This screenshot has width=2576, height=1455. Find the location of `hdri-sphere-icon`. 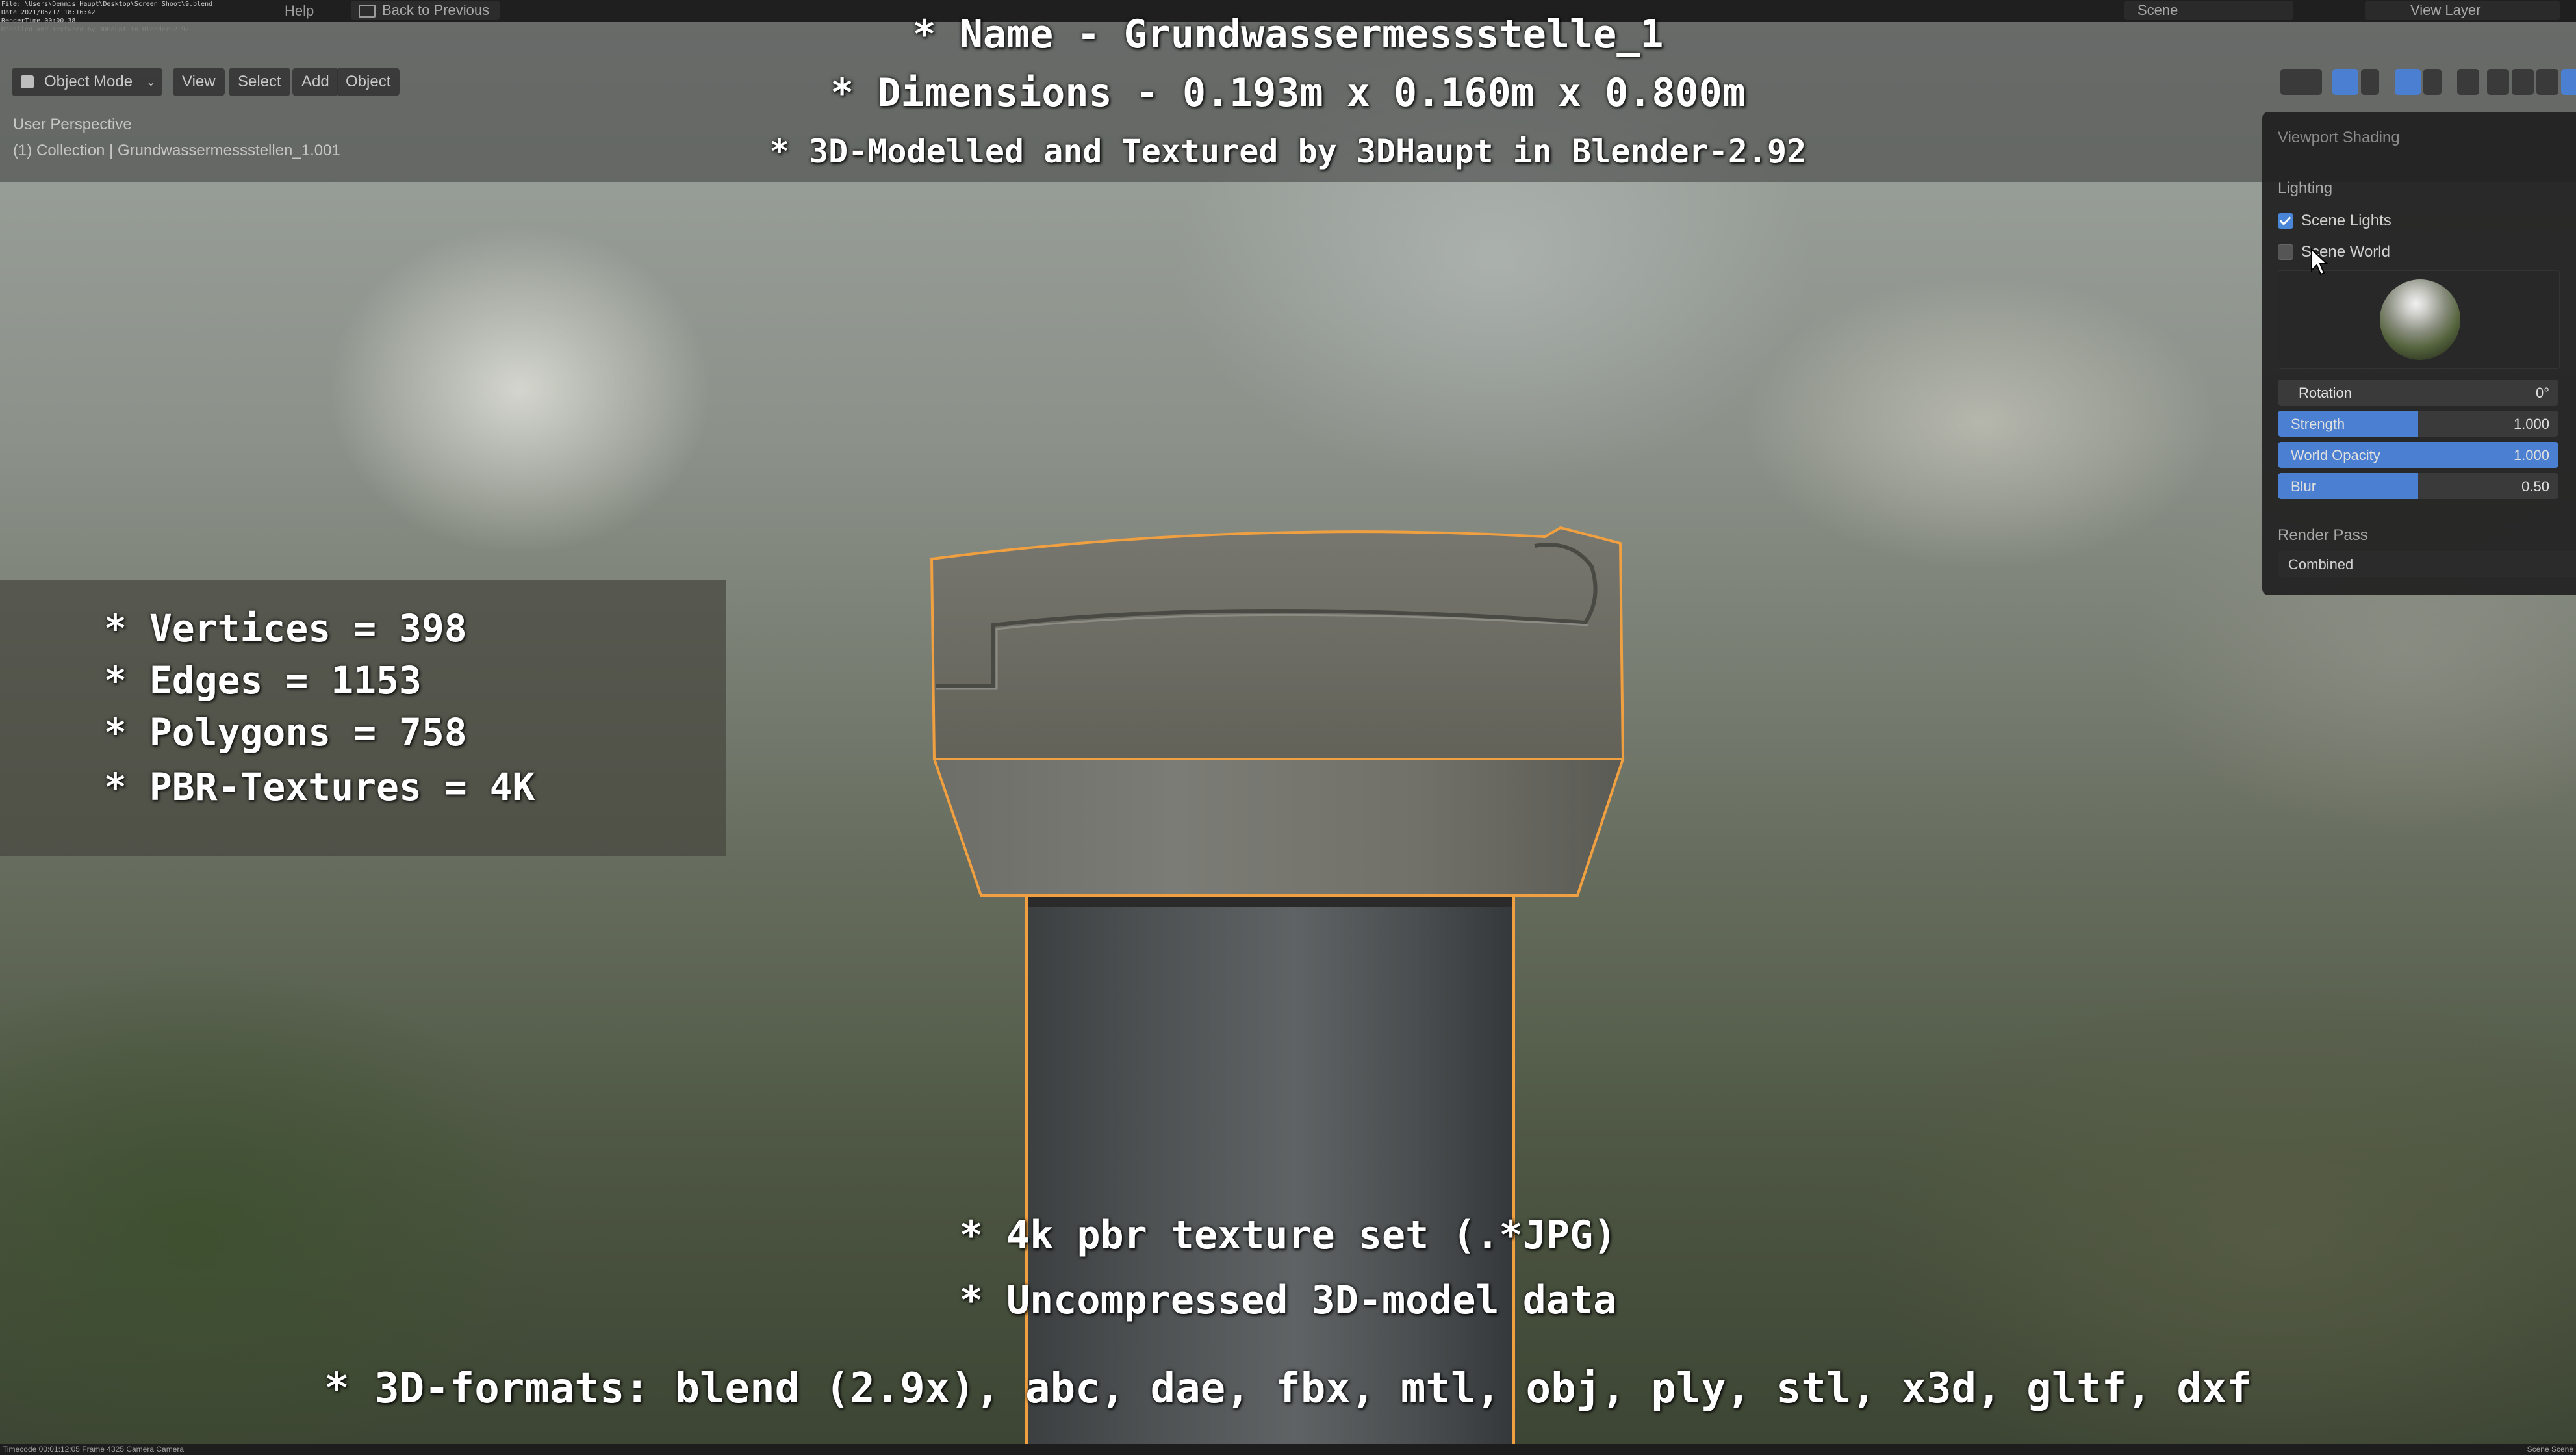

hdri-sphere-icon is located at coordinates (2420, 320).